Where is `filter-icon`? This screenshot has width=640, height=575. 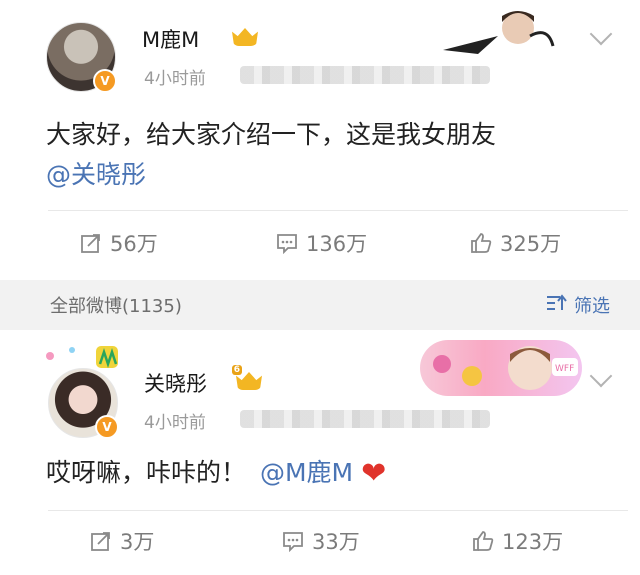
filter-icon is located at coordinates (557, 305).